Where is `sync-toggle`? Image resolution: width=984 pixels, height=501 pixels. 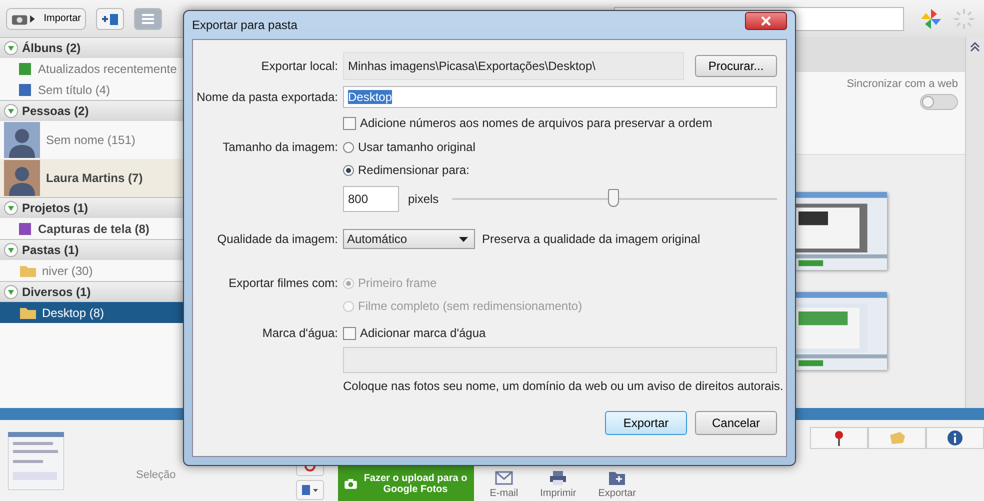
sync-toggle is located at coordinates (939, 102).